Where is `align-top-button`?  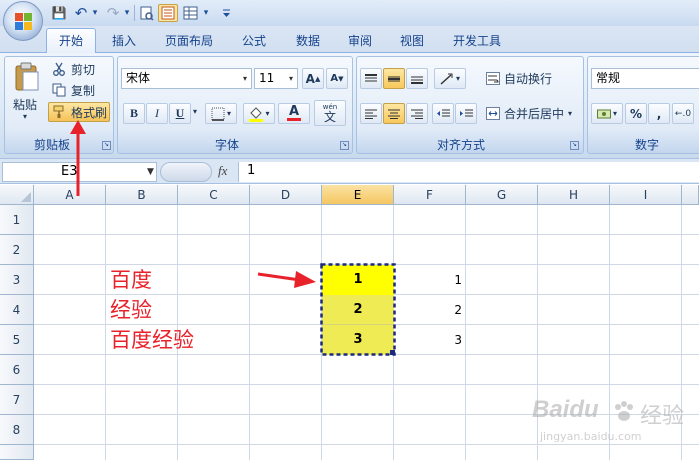
align-top-button is located at coordinates (371, 78).